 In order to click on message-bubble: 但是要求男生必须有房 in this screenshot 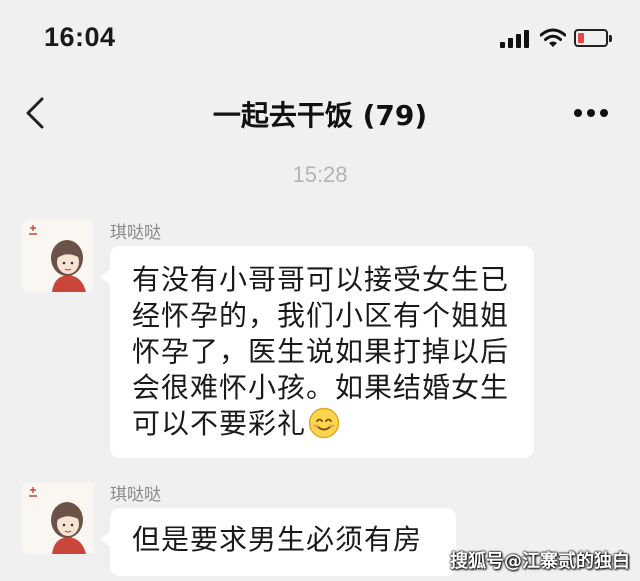, I will do `click(278, 542)`.